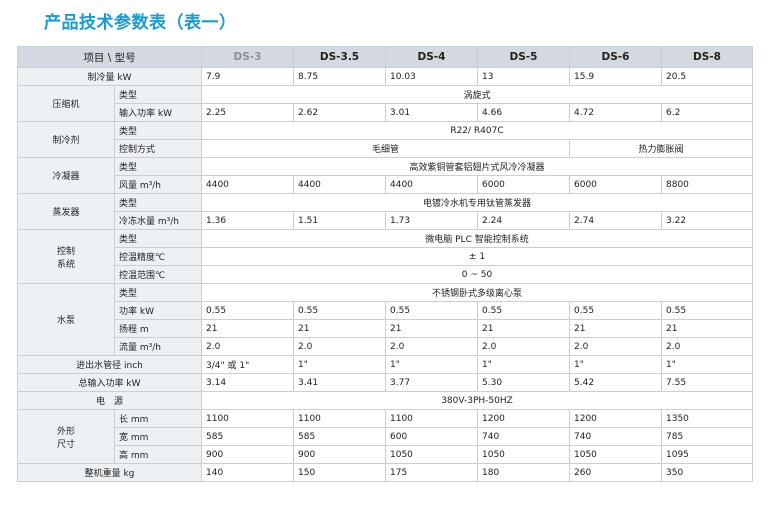 This screenshot has width=775, height=513. What do you see at coordinates (158, 220) in the screenshot?
I see `row-label: 冷冻水量 m³/h` at bounding box center [158, 220].